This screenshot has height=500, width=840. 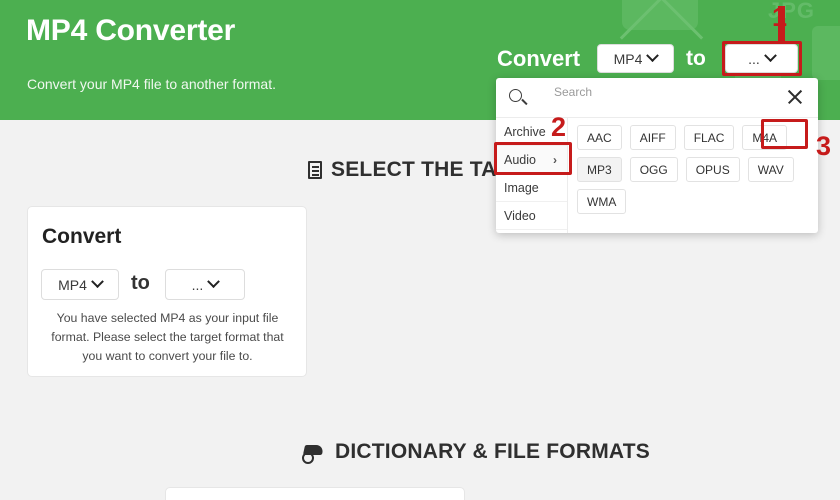 I want to click on header-source-format-value: MP4, so click(x=628, y=58).